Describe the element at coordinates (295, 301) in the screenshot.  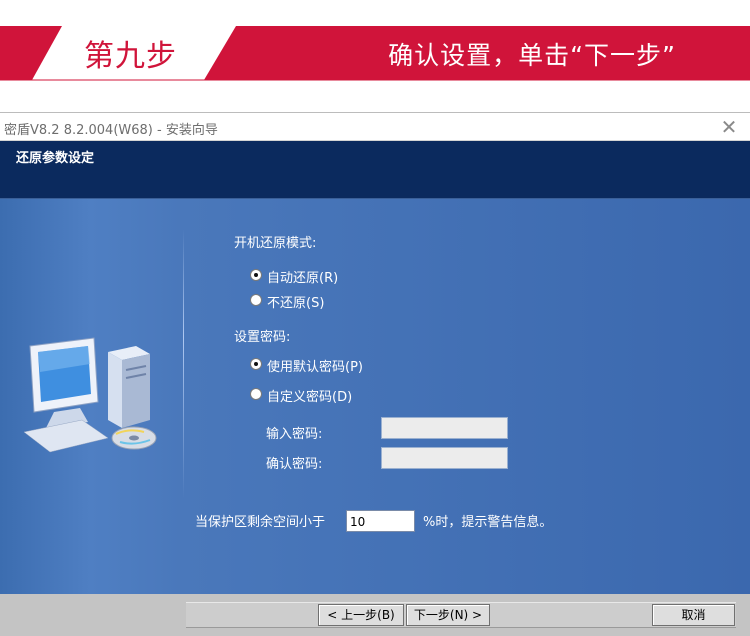
I see `option-no-restore-label: 不还原(S)` at that location.